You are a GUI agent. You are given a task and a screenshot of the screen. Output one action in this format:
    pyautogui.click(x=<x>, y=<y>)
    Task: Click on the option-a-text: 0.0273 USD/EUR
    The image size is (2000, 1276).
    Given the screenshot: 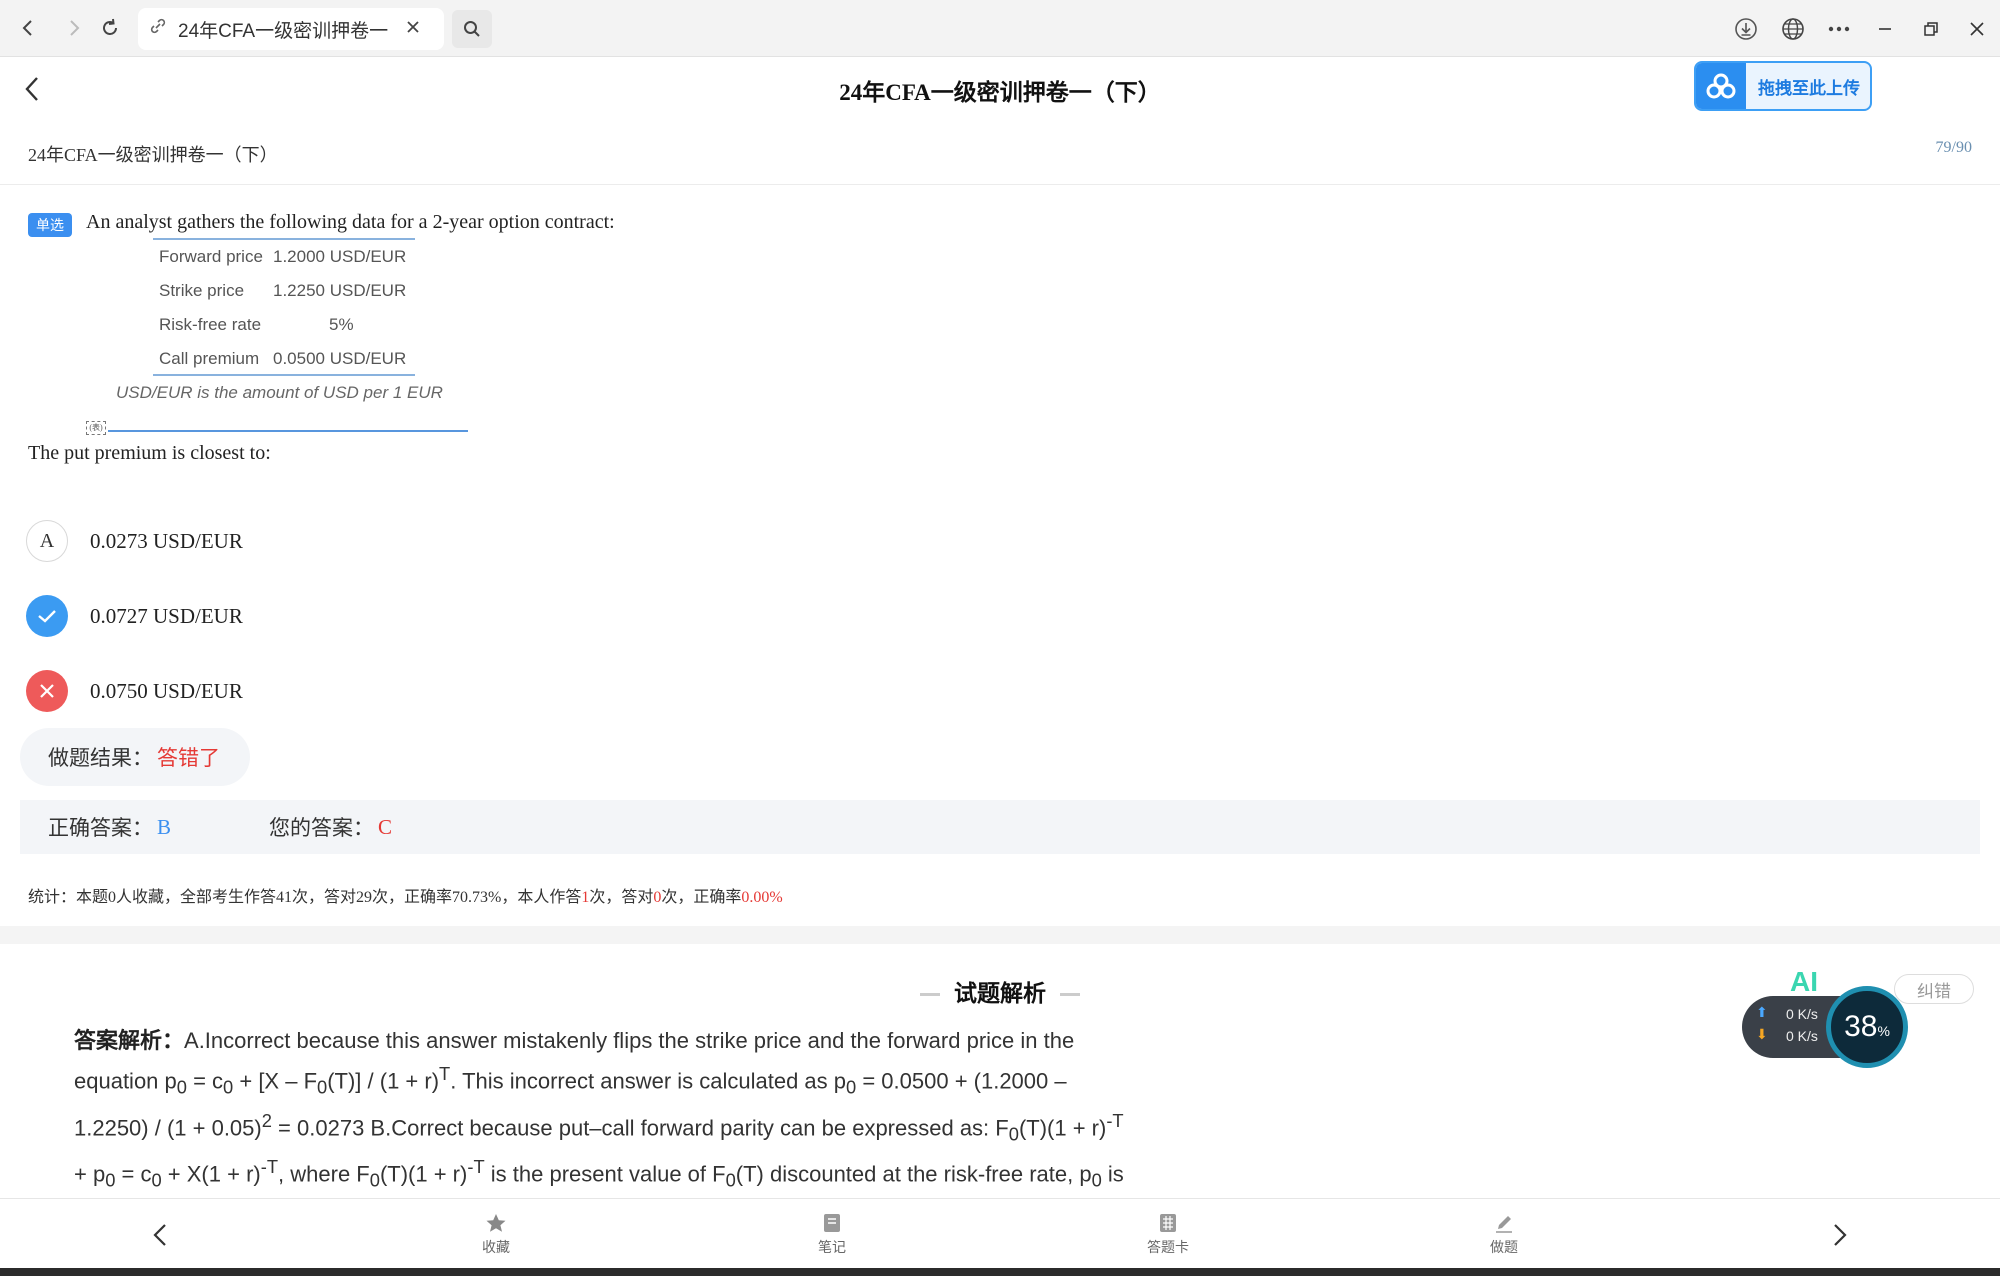 What is the action you would take?
    pyautogui.click(x=166, y=540)
    